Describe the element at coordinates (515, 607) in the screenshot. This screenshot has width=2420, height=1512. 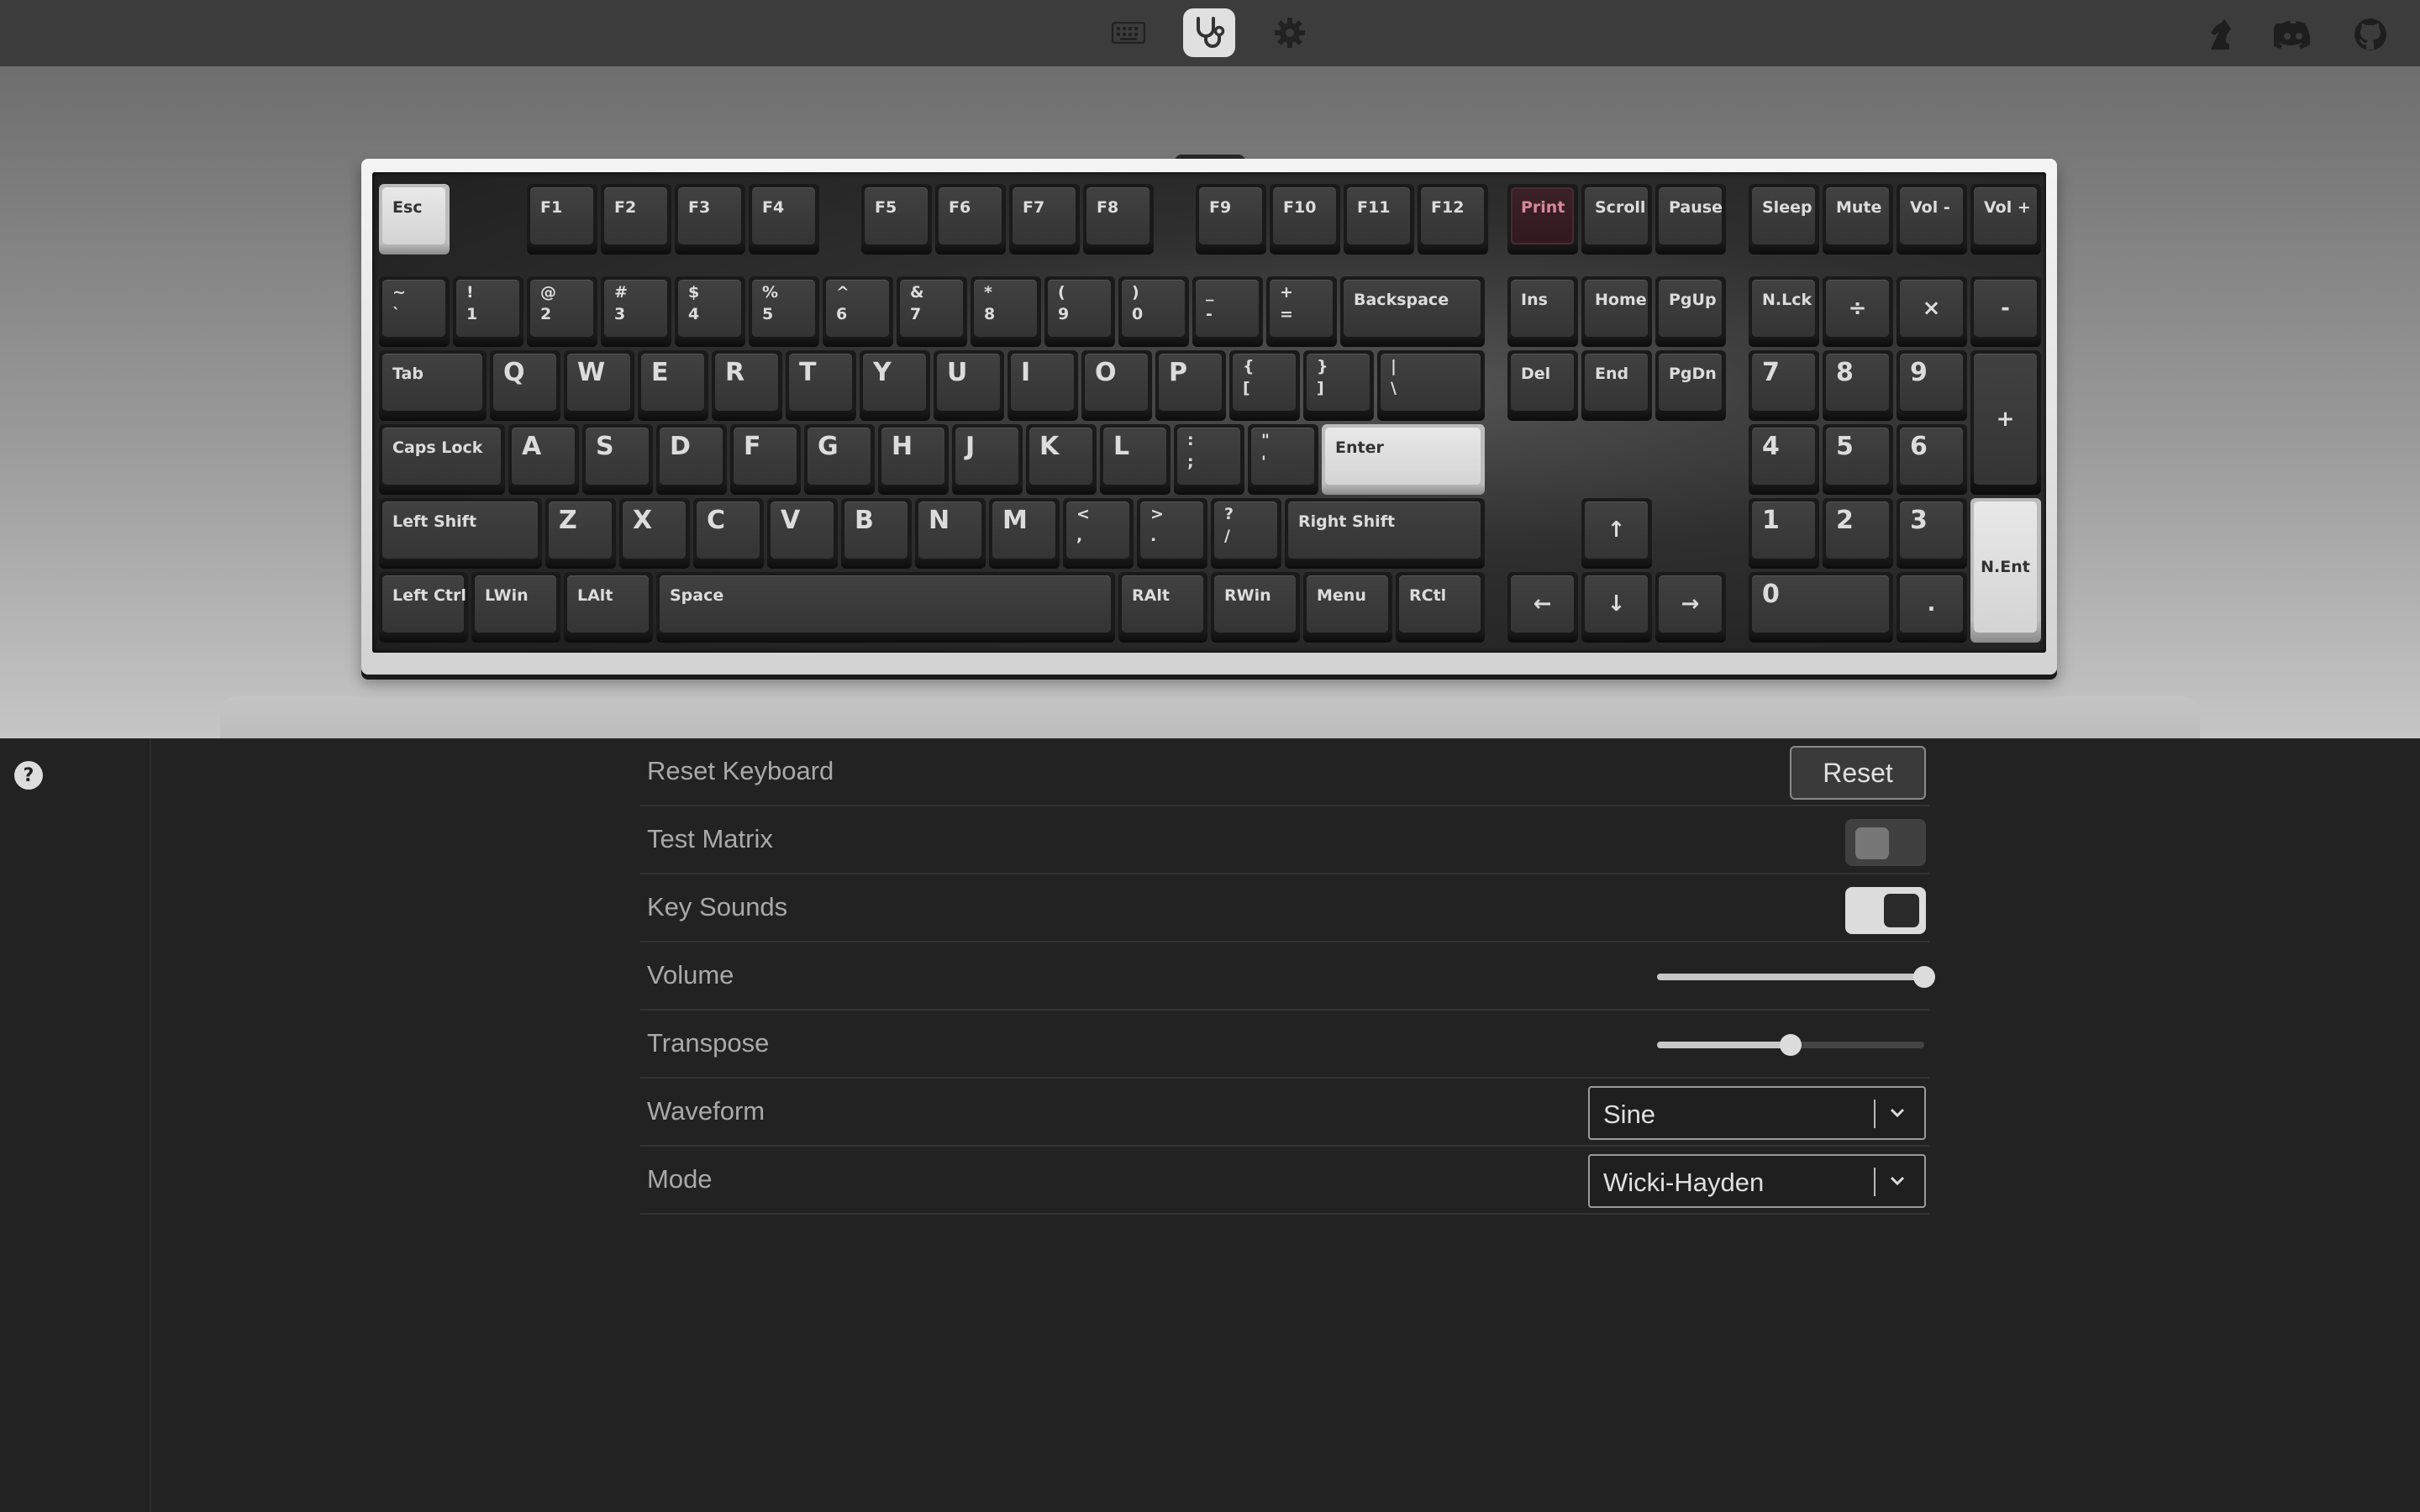
I see `key-lwin: LWin` at that location.